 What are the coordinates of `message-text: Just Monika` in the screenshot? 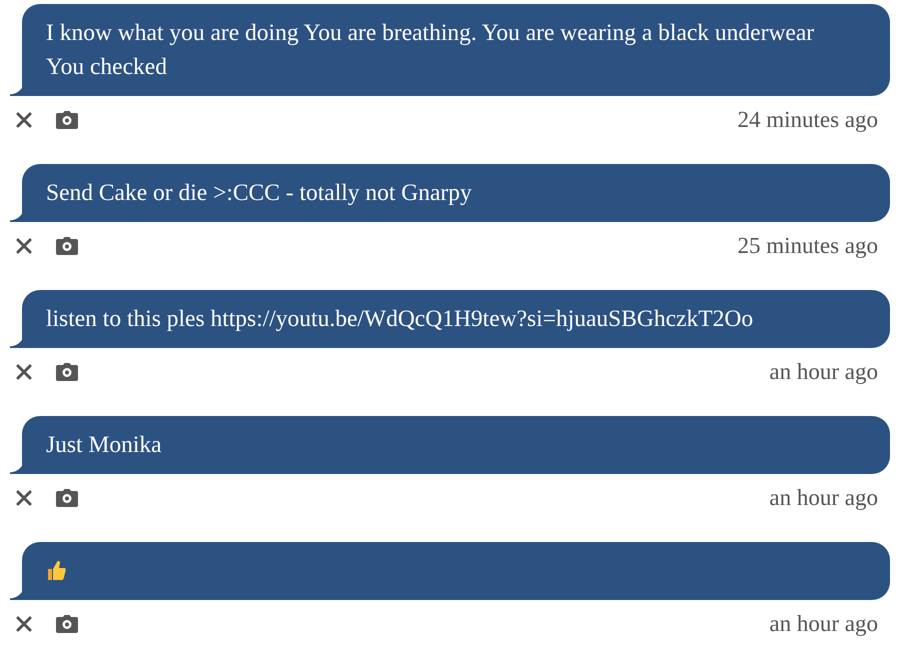 It's located at (104, 445).